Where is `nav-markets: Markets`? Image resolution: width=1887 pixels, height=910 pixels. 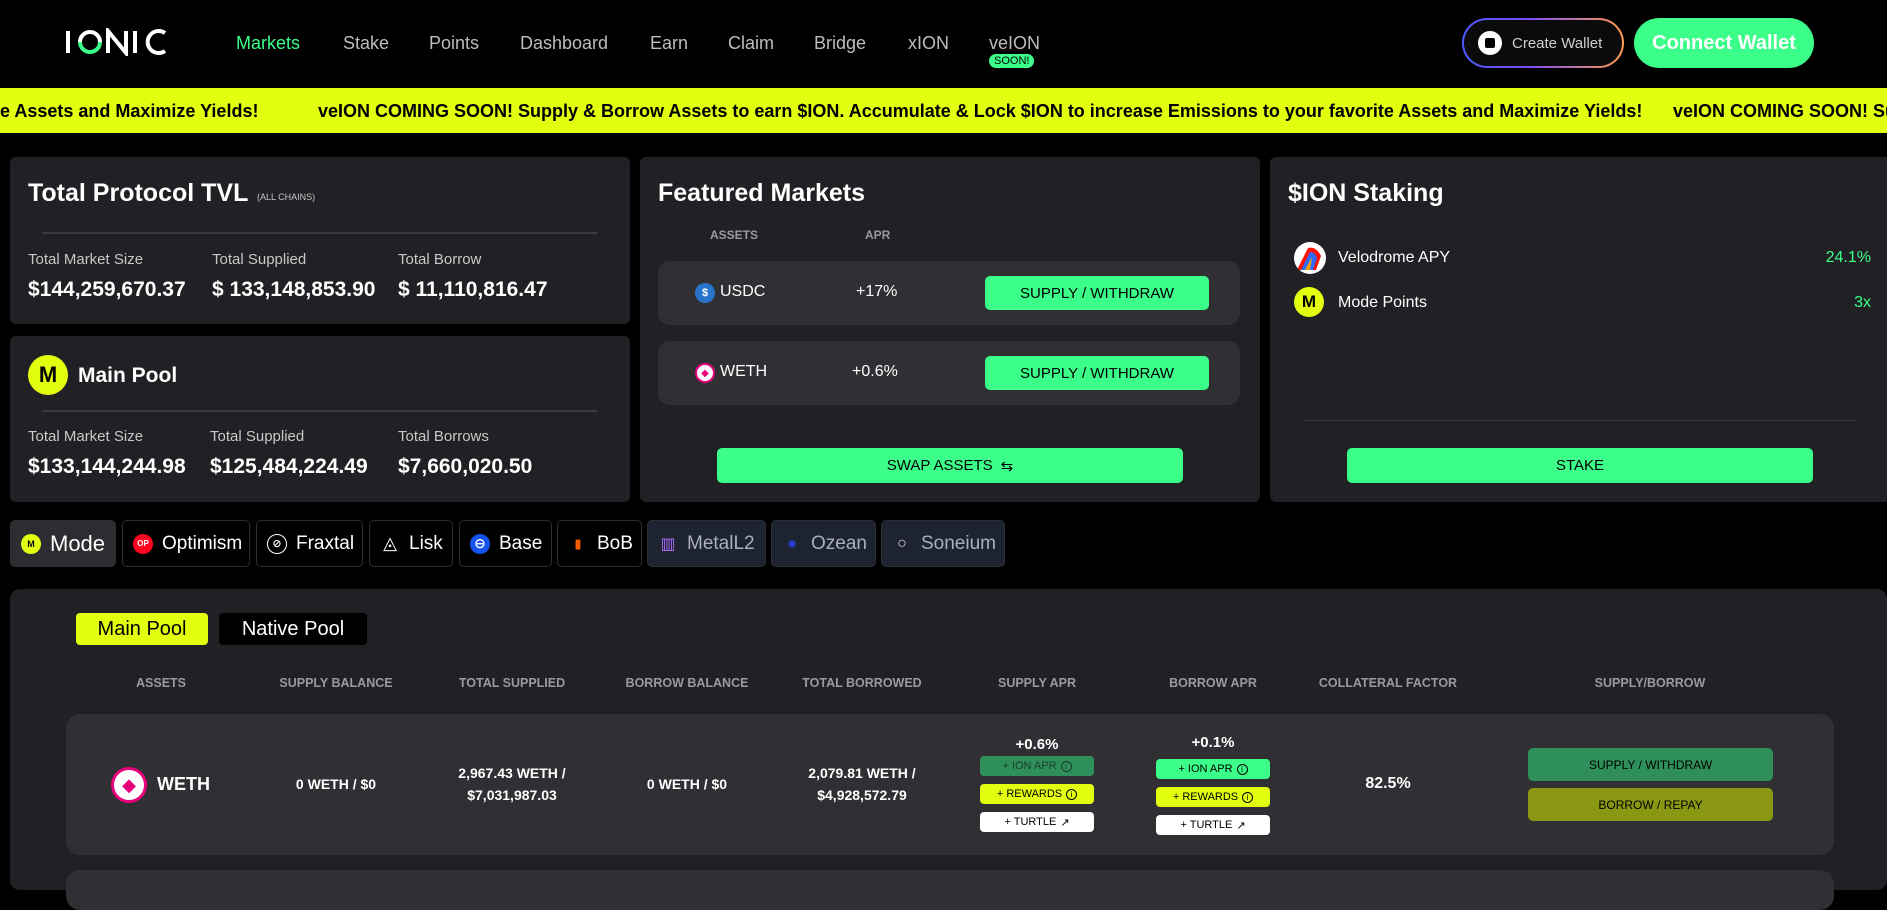
nav-markets: Markets is located at coordinates (268, 43).